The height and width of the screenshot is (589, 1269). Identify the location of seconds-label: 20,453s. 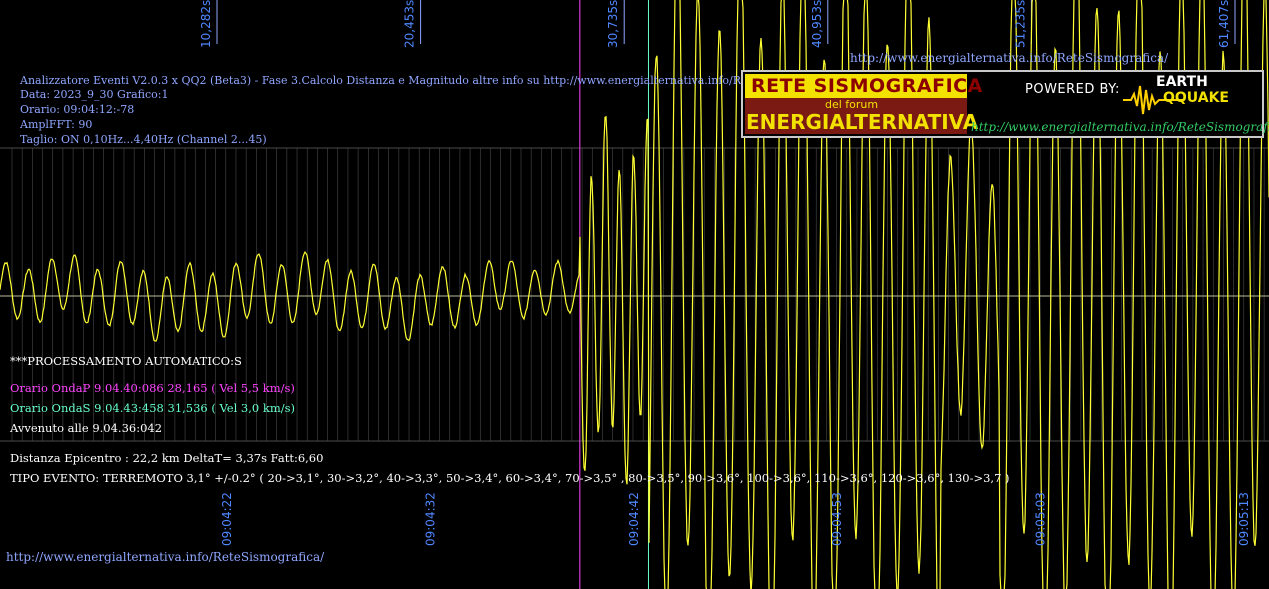
(410, 24).